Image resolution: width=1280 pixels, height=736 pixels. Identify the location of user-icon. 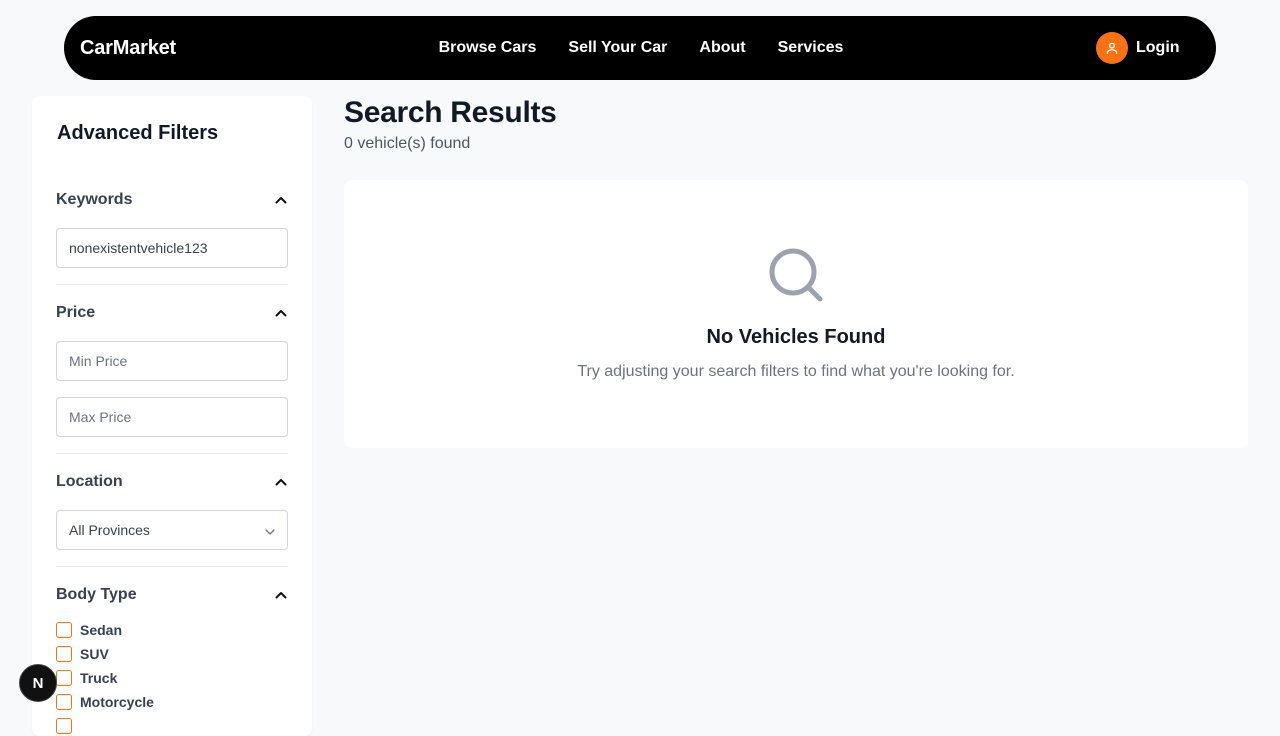
(1112, 48).